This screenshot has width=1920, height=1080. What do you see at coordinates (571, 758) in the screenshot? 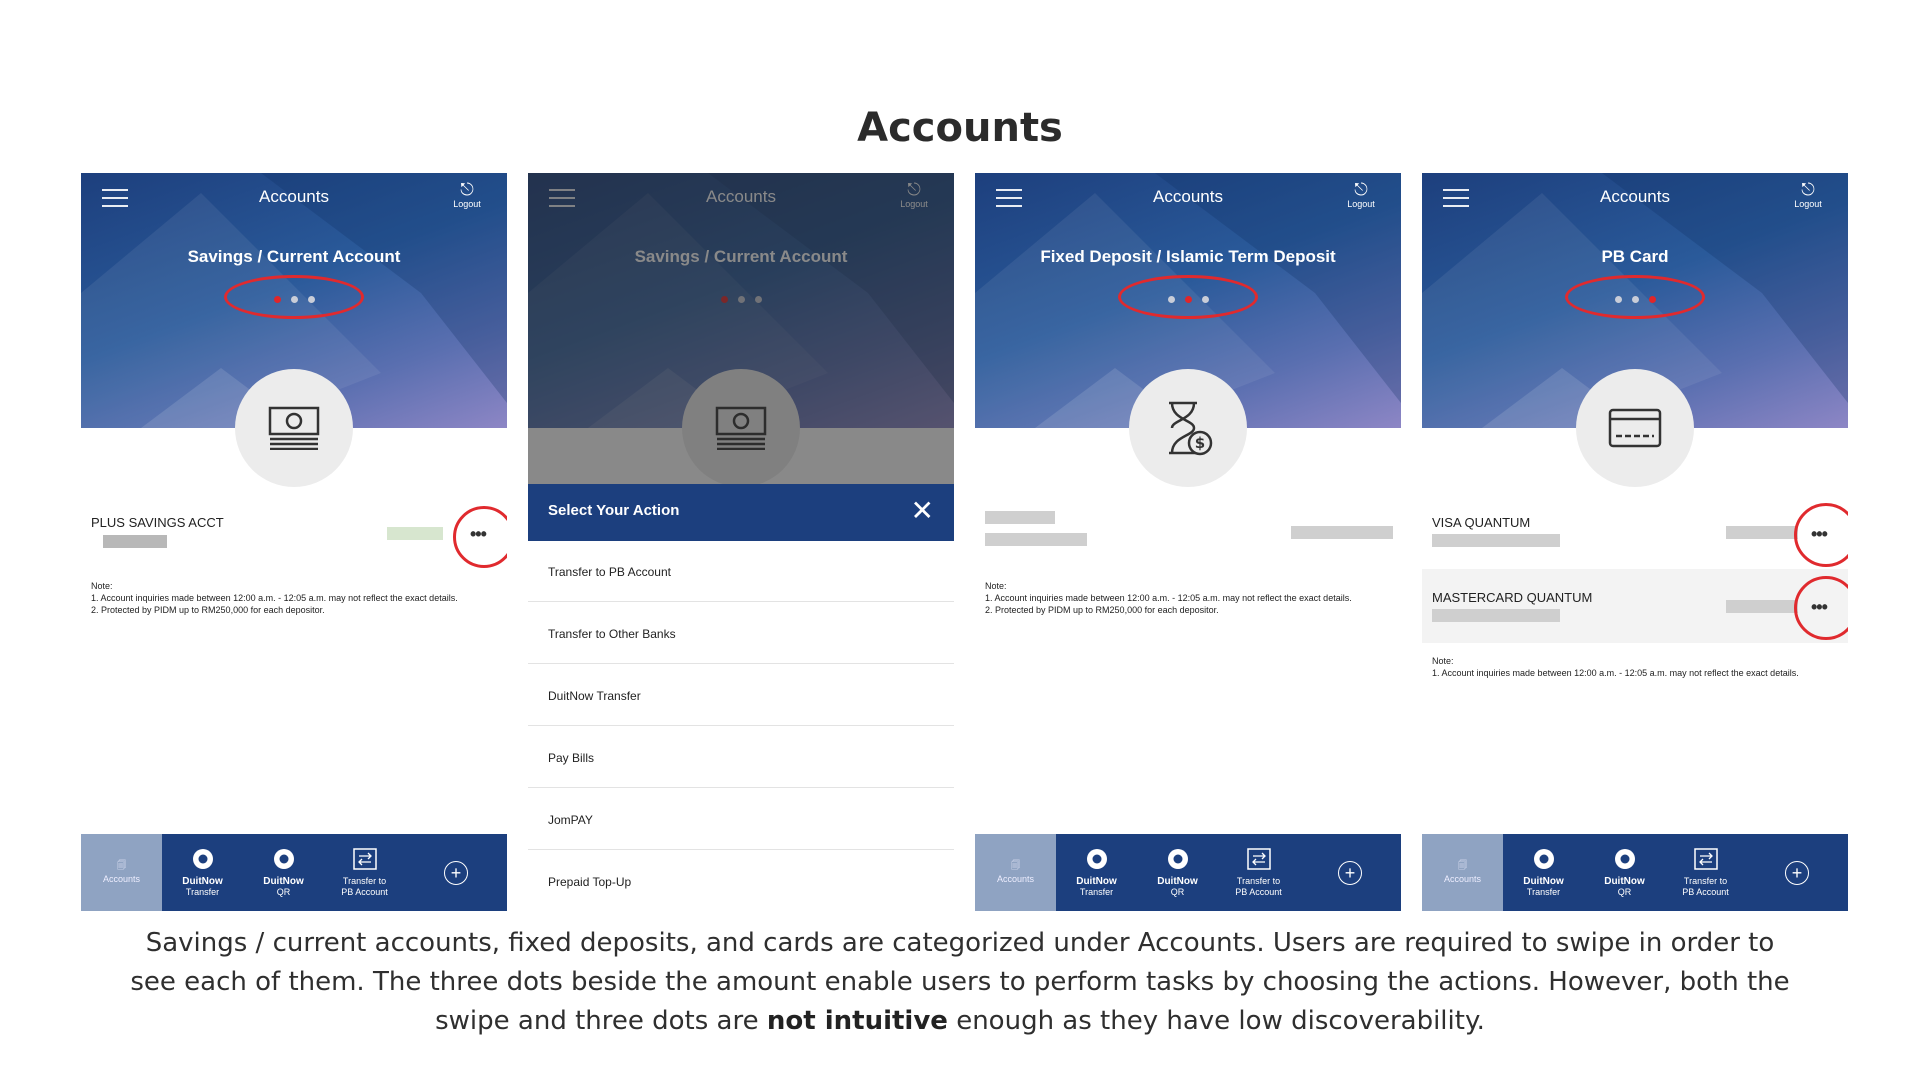
I see `action-item: Pay Bills` at bounding box center [571, 758].